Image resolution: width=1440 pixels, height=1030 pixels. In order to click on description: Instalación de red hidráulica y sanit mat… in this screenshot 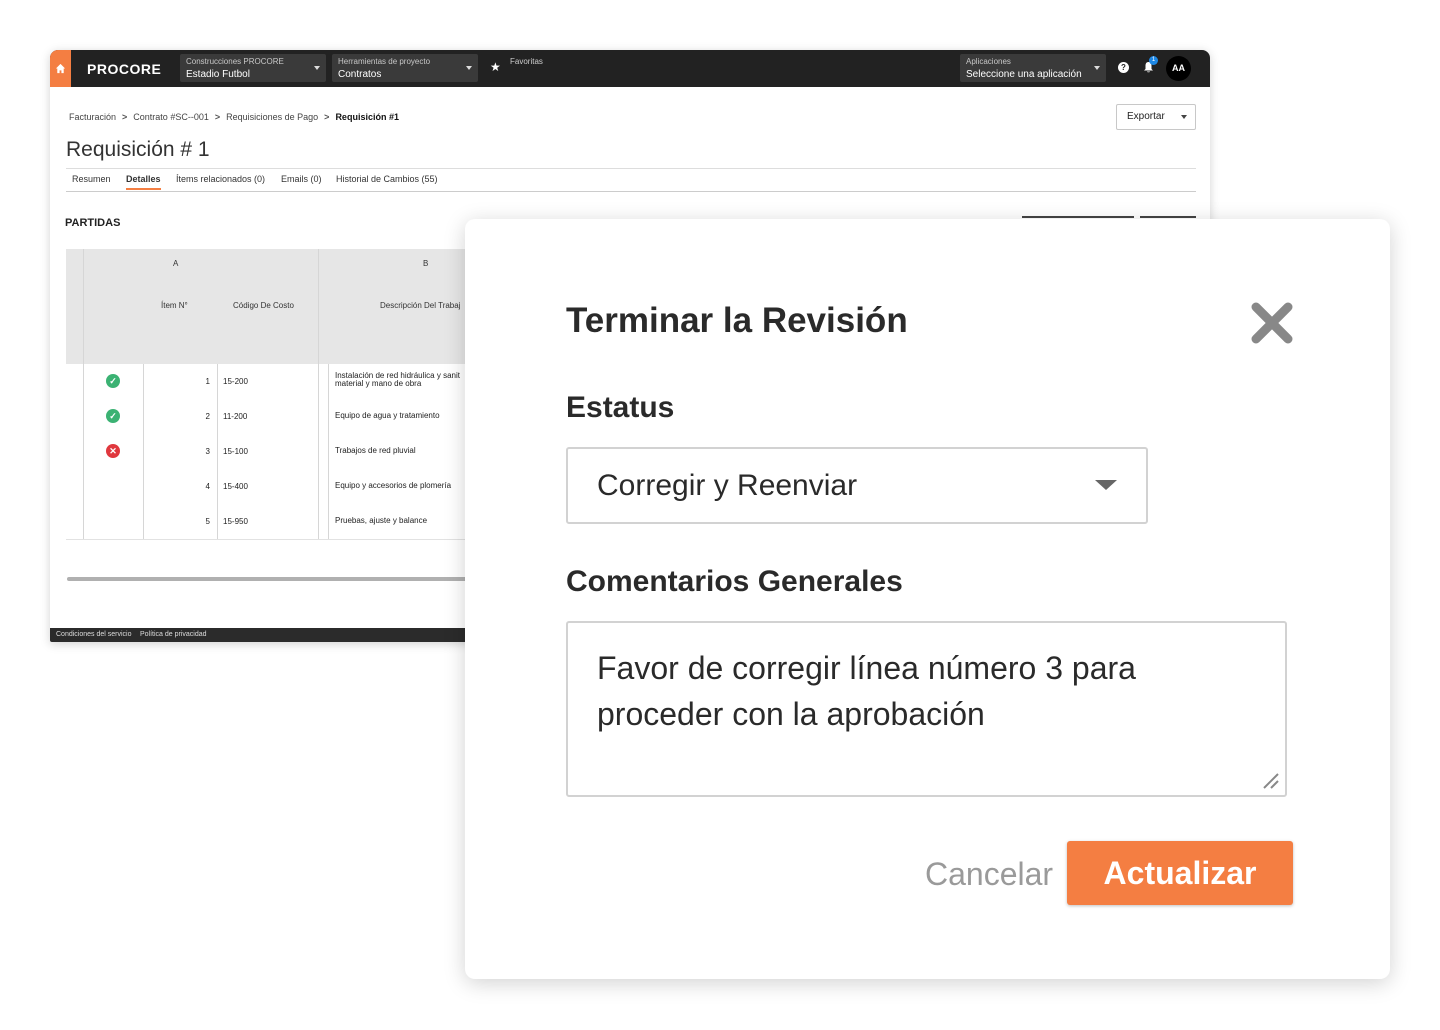, I will do `click(410, 380)`.